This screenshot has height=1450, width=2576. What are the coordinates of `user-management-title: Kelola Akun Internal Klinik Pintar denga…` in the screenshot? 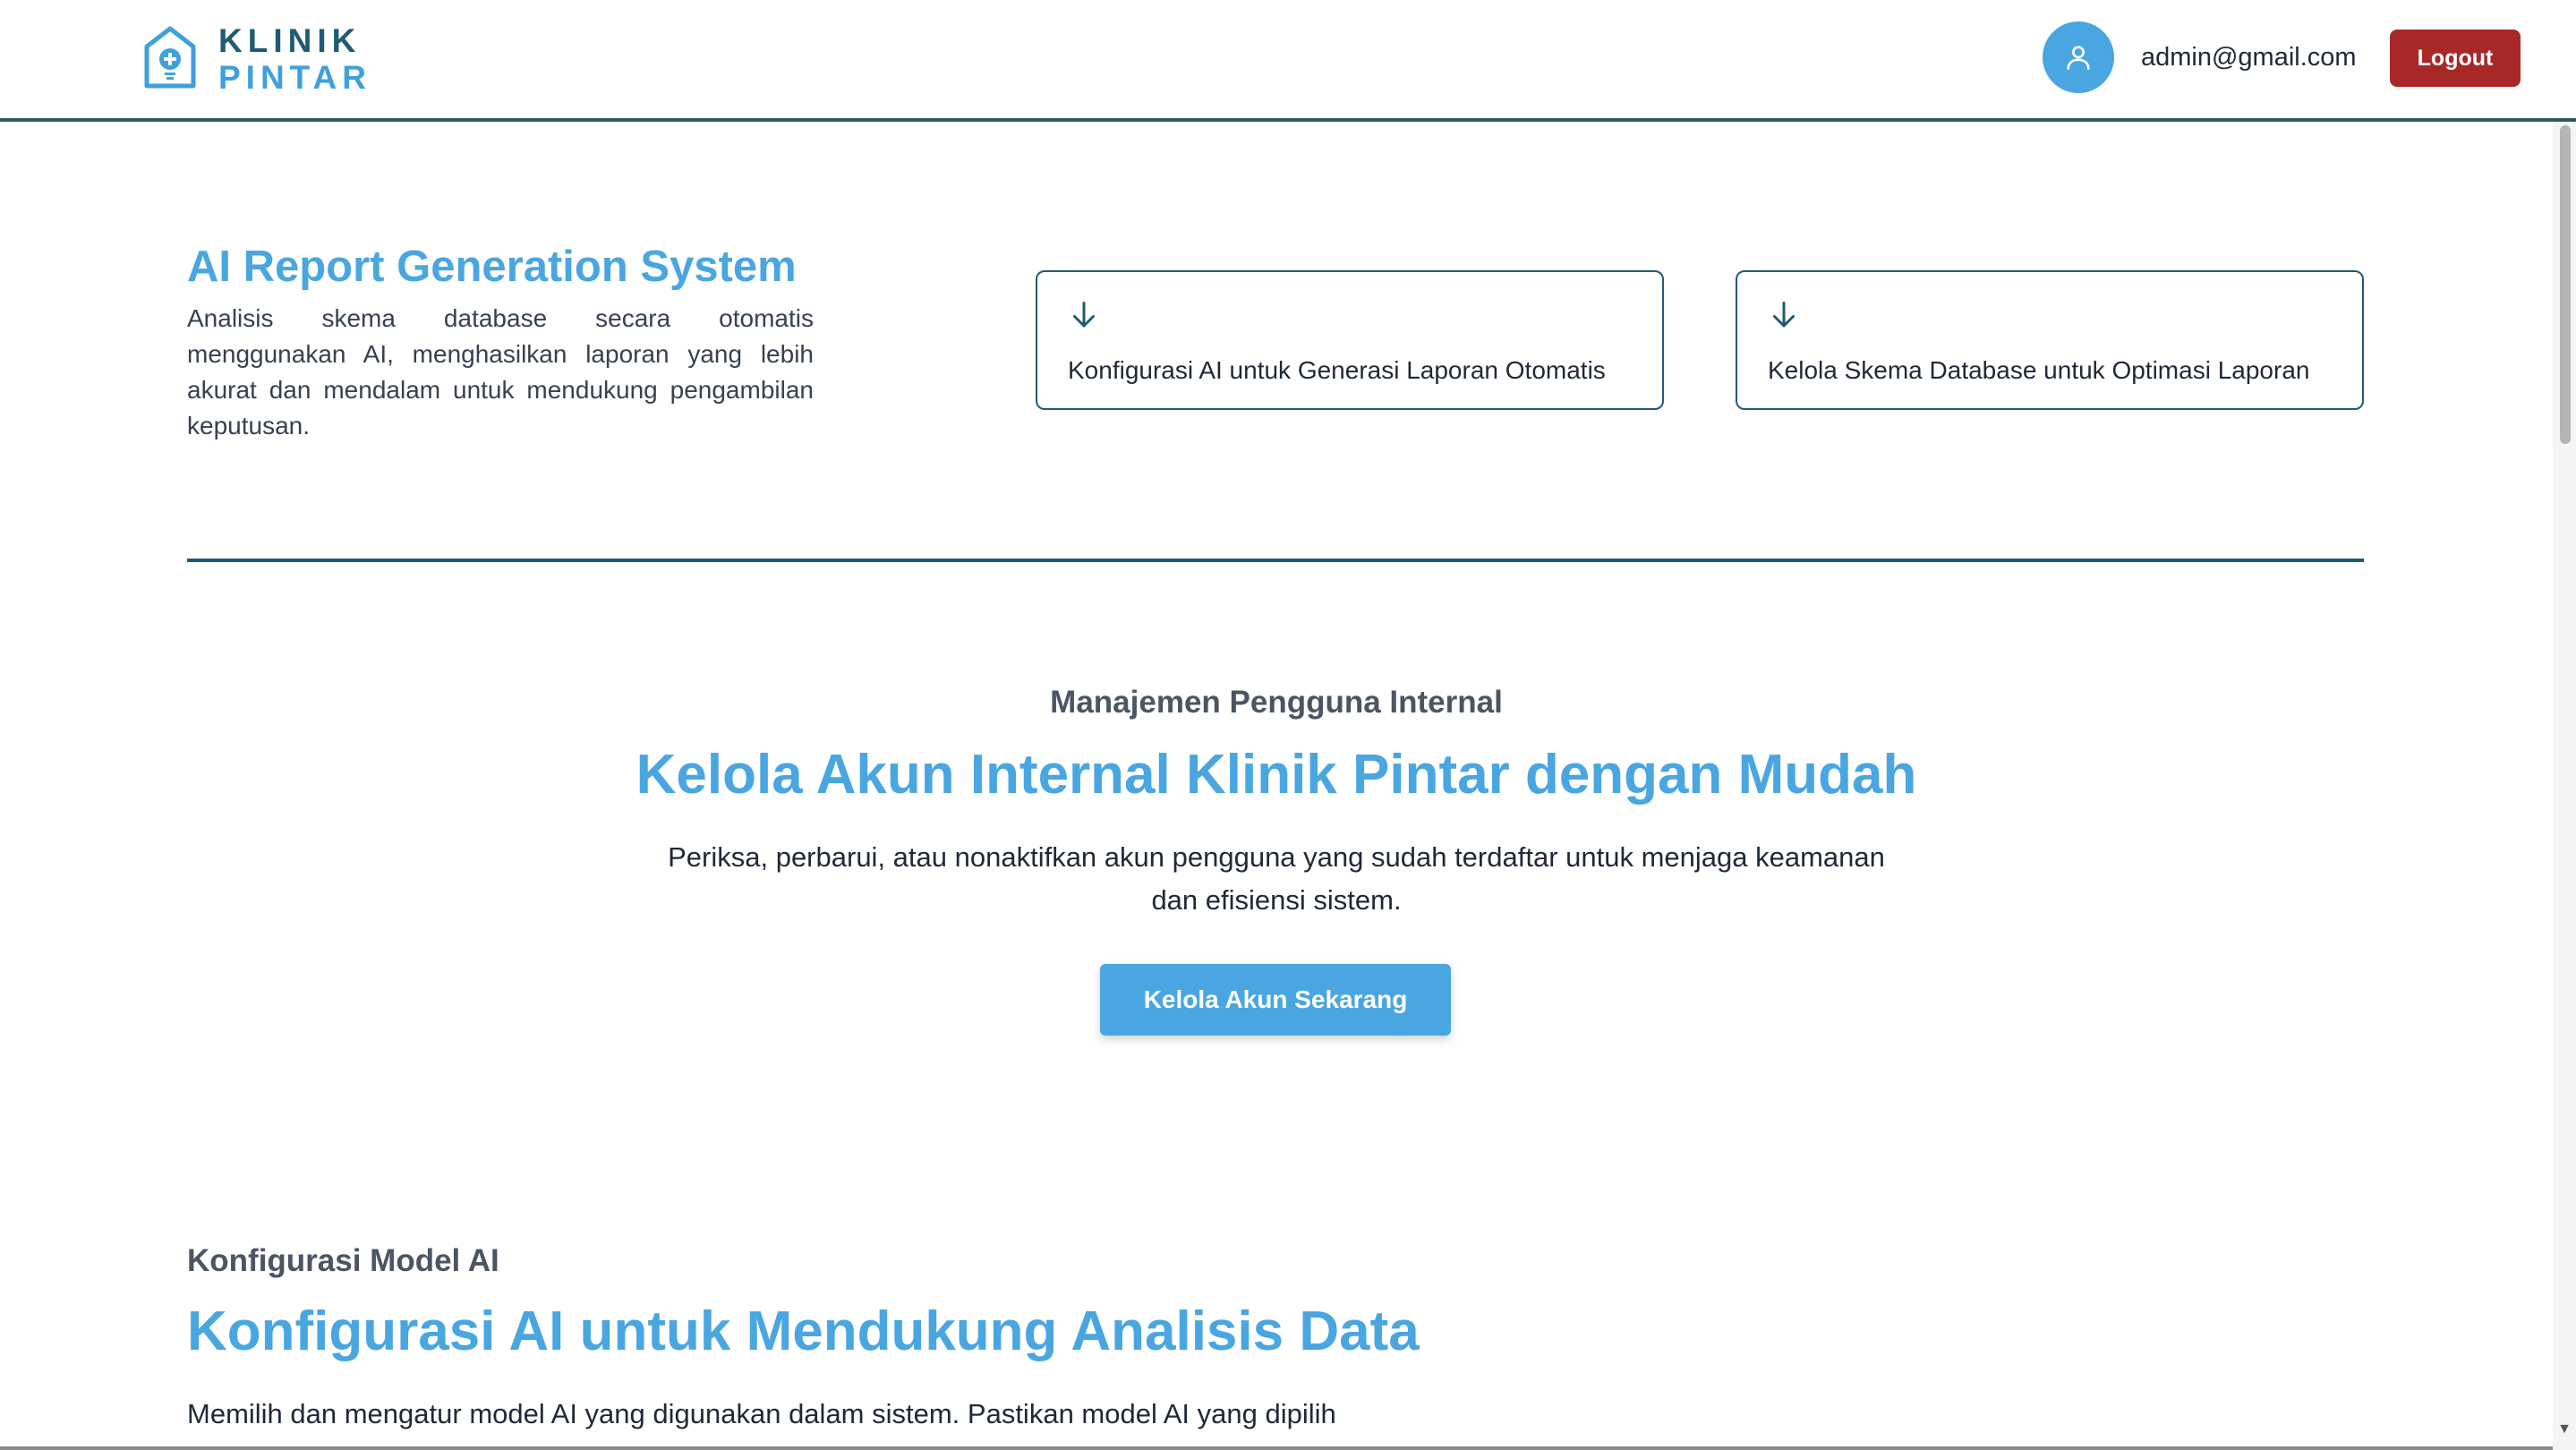 It's located at (1276, 775).